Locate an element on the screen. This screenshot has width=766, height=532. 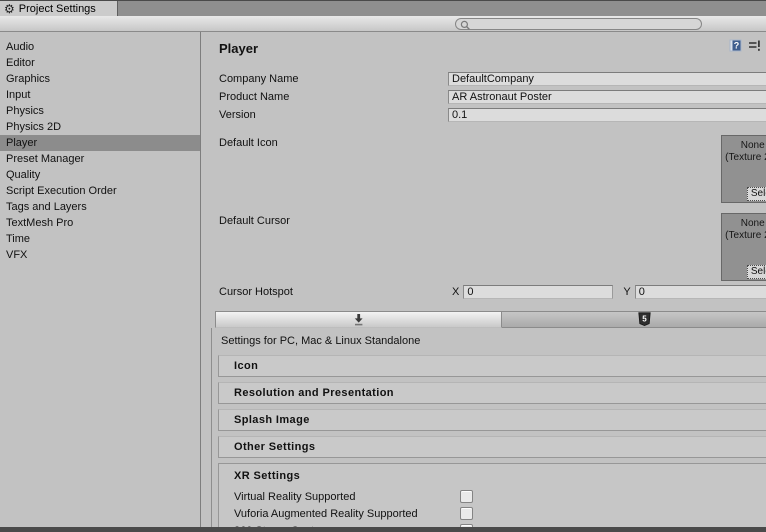
search-icon is located at coordinates (465, 25).